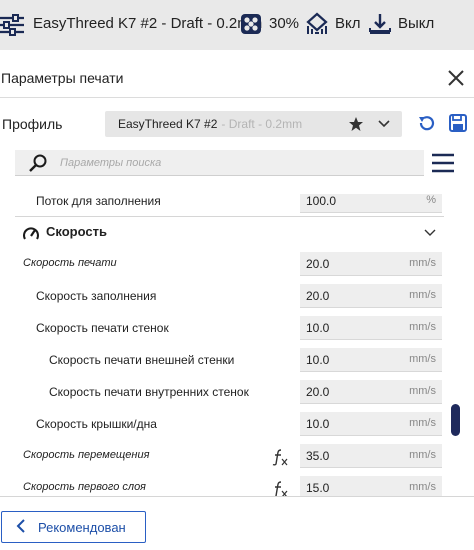  What do you see at coordinates (96, 296) in the screenshot?
I see `setting-label: Скорость заполнения` at bounding box center [96, 296].